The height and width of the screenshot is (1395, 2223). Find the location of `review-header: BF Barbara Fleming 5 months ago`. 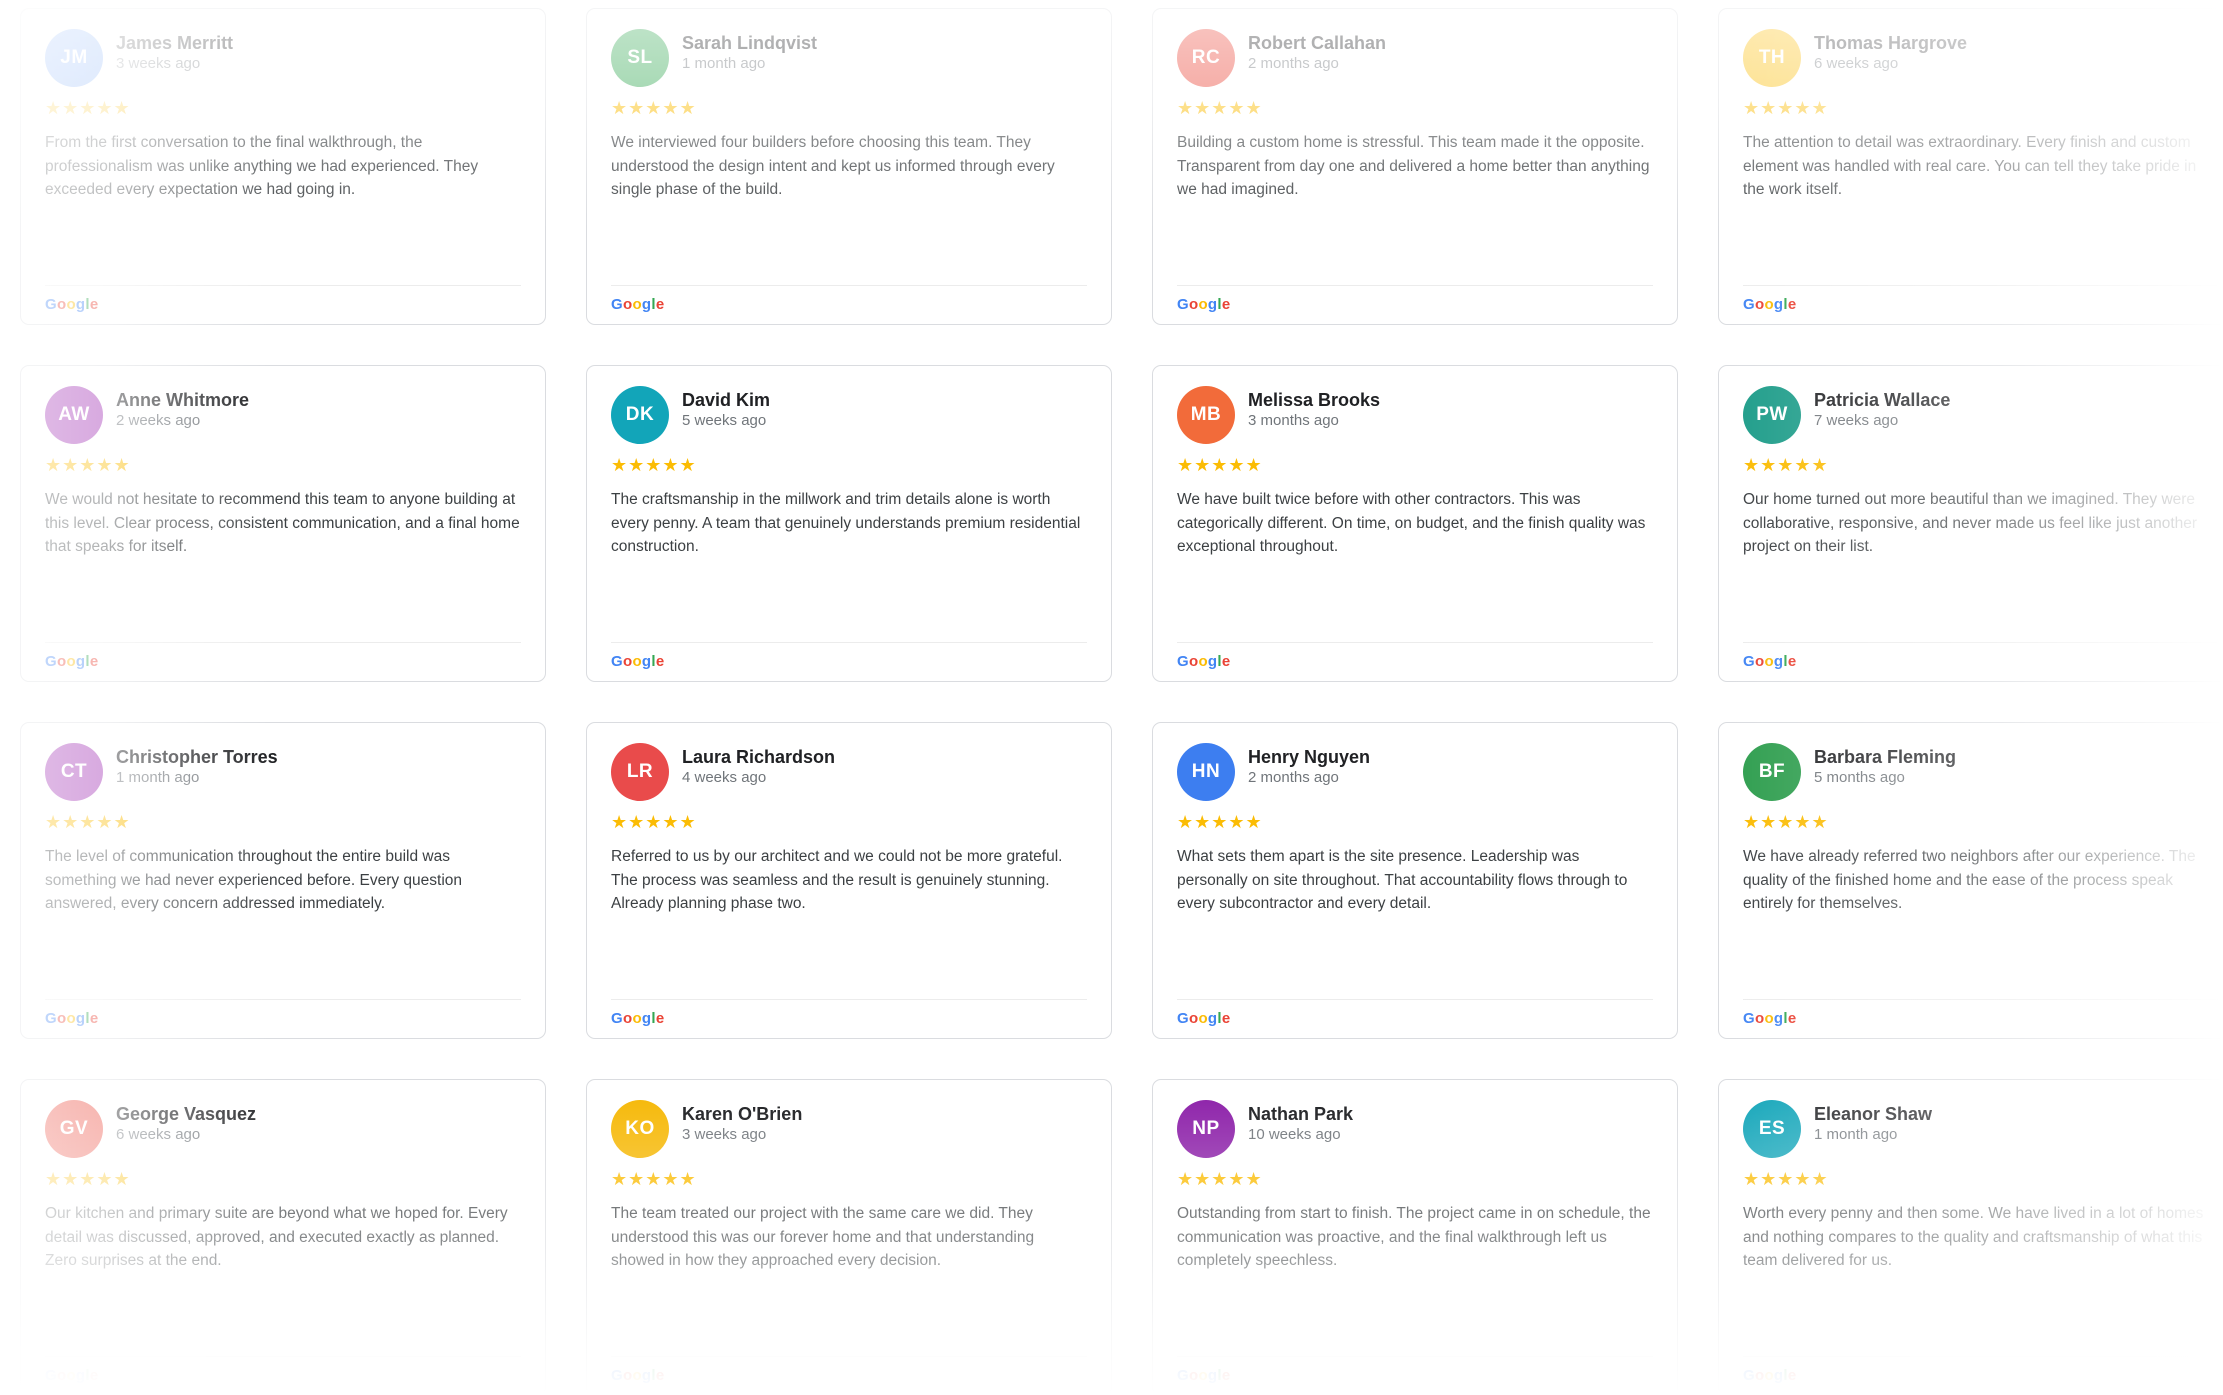

review-header: BF Barbara Fleming 5 months ago is located at coordinates (1981, 772).